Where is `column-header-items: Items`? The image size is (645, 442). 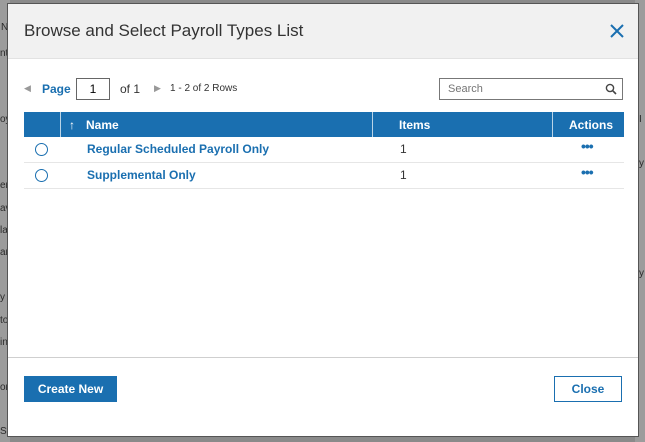 column-header-items: Items is located at coordinates (414, 125).